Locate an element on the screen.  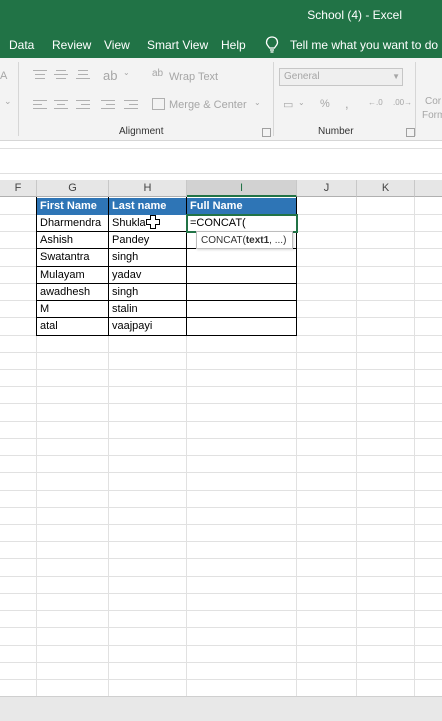
function-tooltip: CONCAT(text1, ...) is located at coordinates (244, 240).